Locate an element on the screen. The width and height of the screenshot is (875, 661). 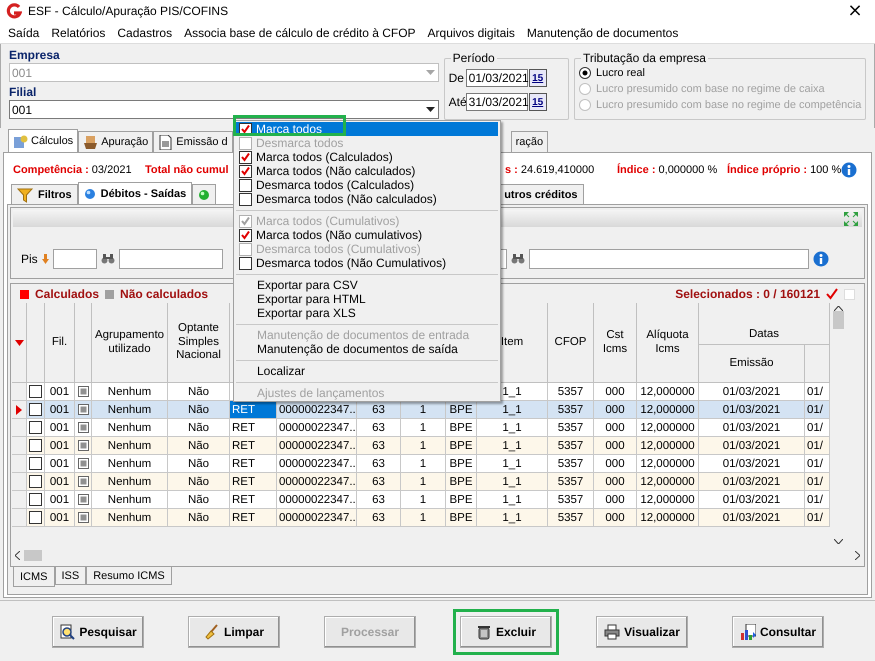
sort-icon is located at coordinates (19, 343).